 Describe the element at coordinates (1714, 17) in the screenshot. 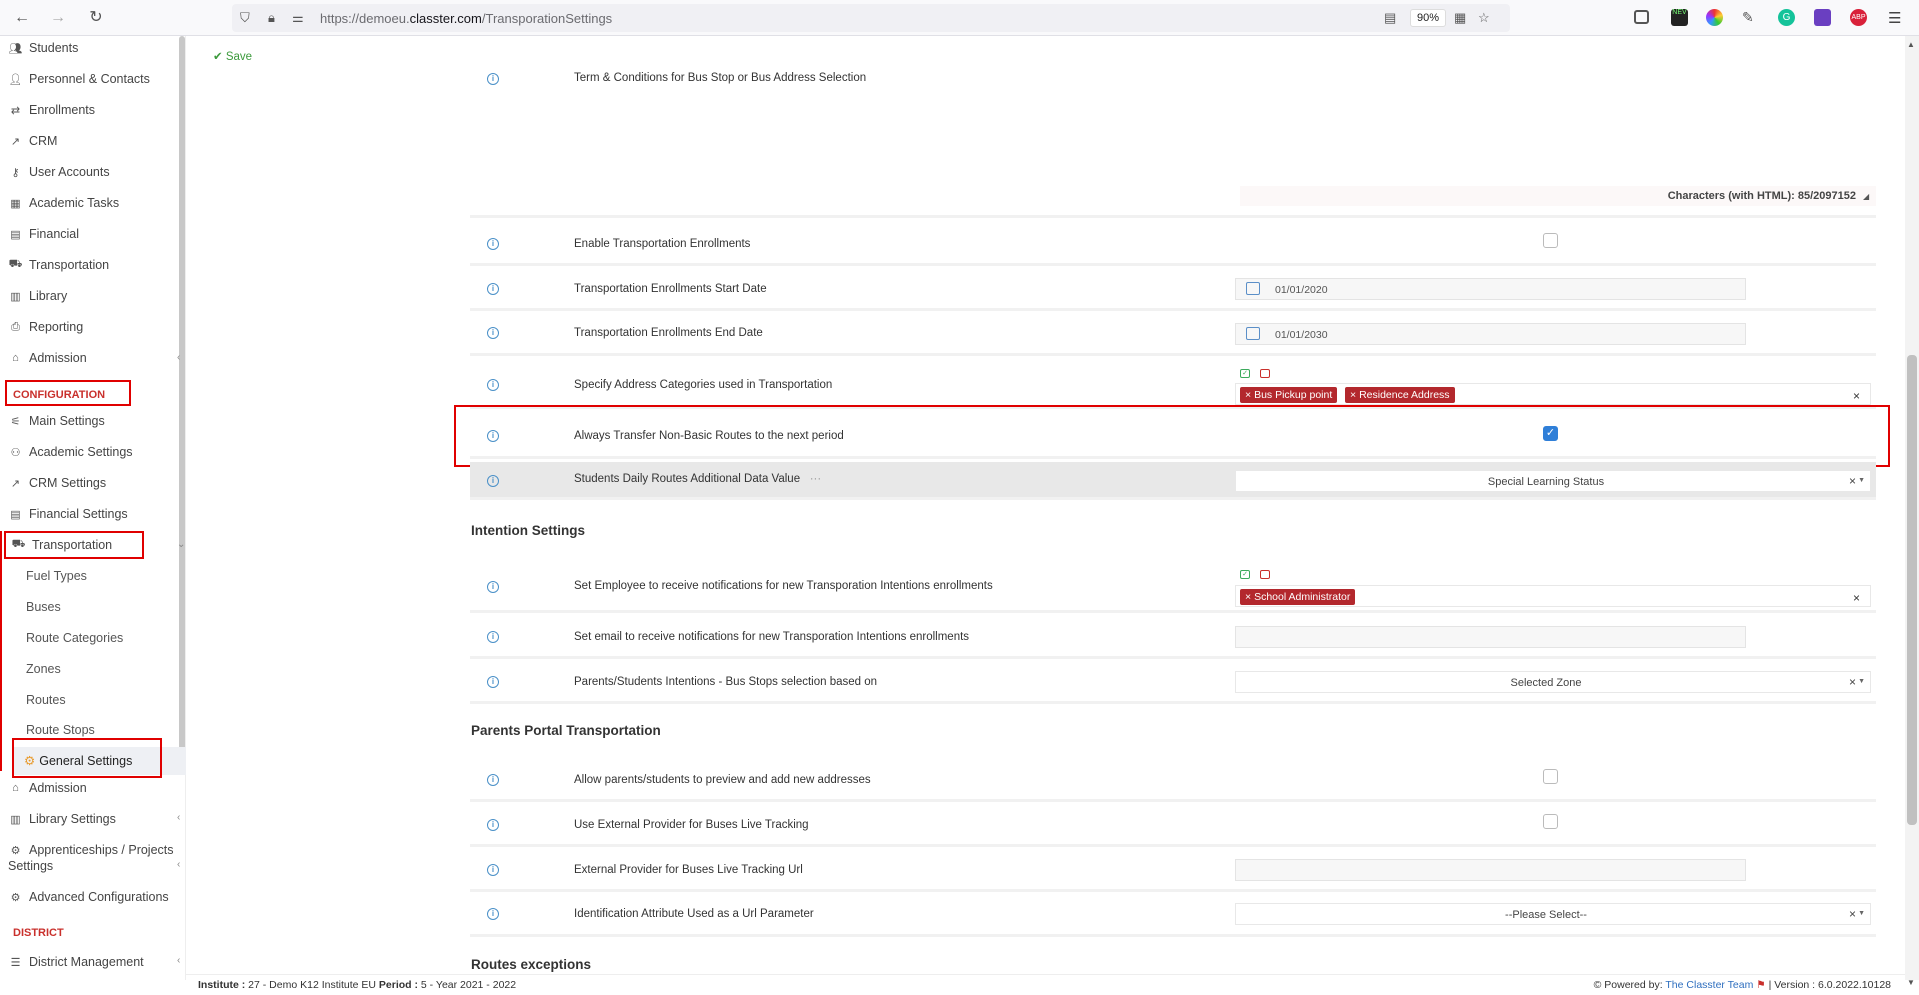

I see `color-wheel-icon` at that location.